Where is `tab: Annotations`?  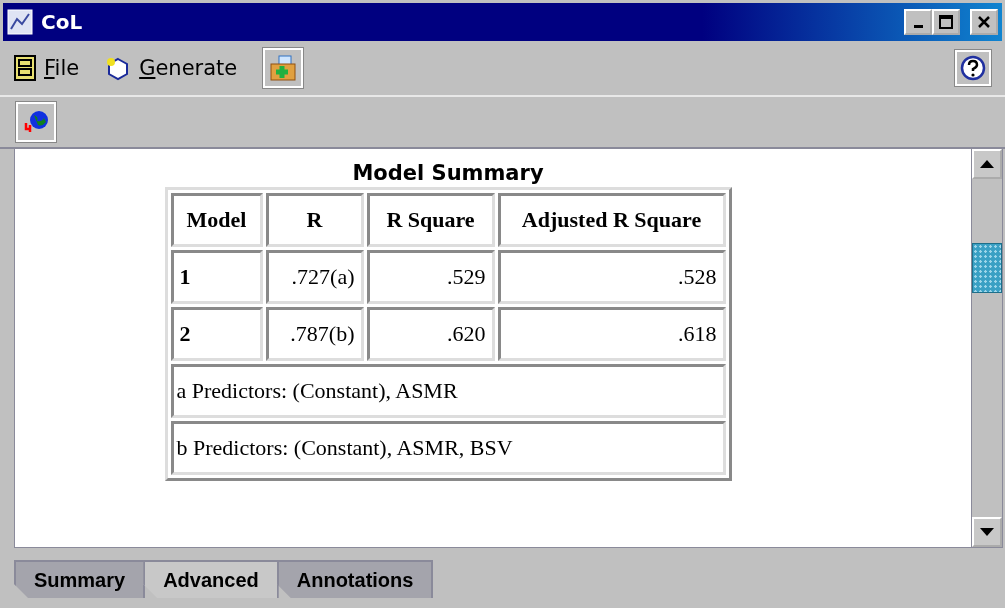 tab: Annotations is located at coordinates (355, 579).